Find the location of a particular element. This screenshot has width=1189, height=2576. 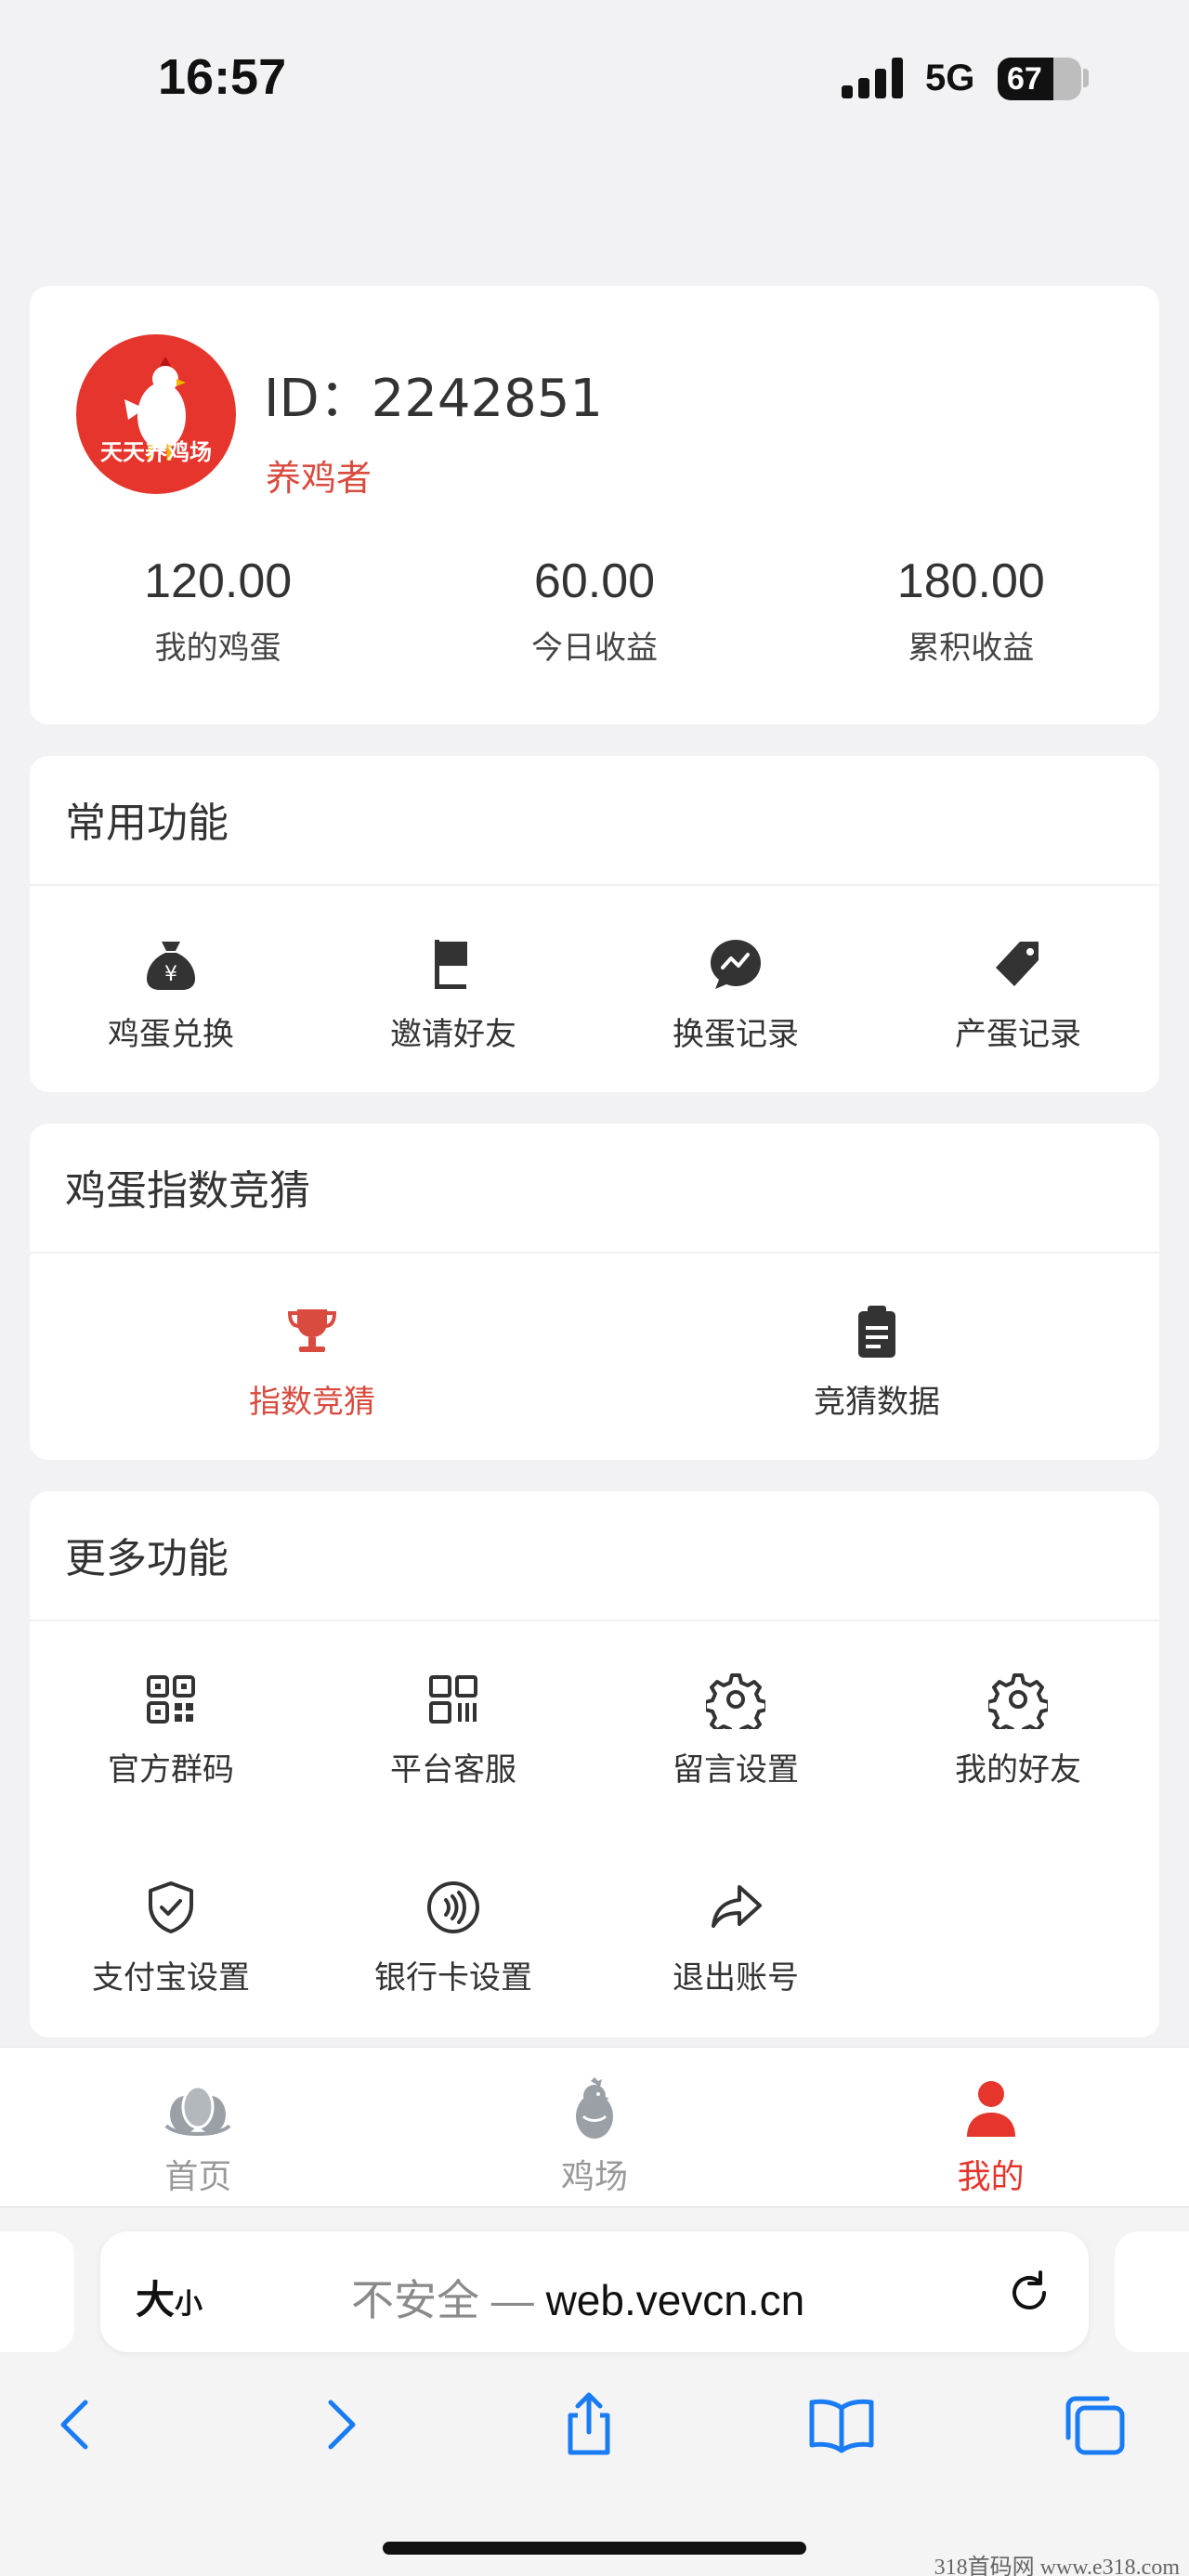

status-bar: 16:57 5G 67 is located at coordinates (594, 84).